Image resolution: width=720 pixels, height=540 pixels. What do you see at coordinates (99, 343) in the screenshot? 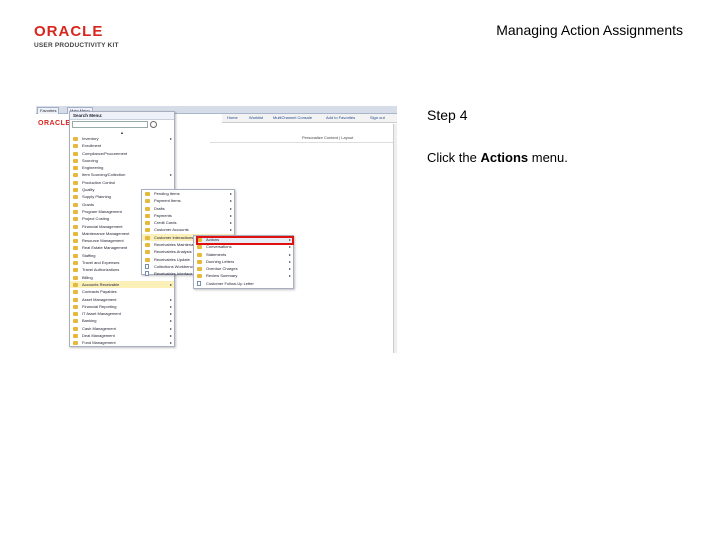
I see `main-menu-item-label: Fund Management` at bounding box center [99, 343].